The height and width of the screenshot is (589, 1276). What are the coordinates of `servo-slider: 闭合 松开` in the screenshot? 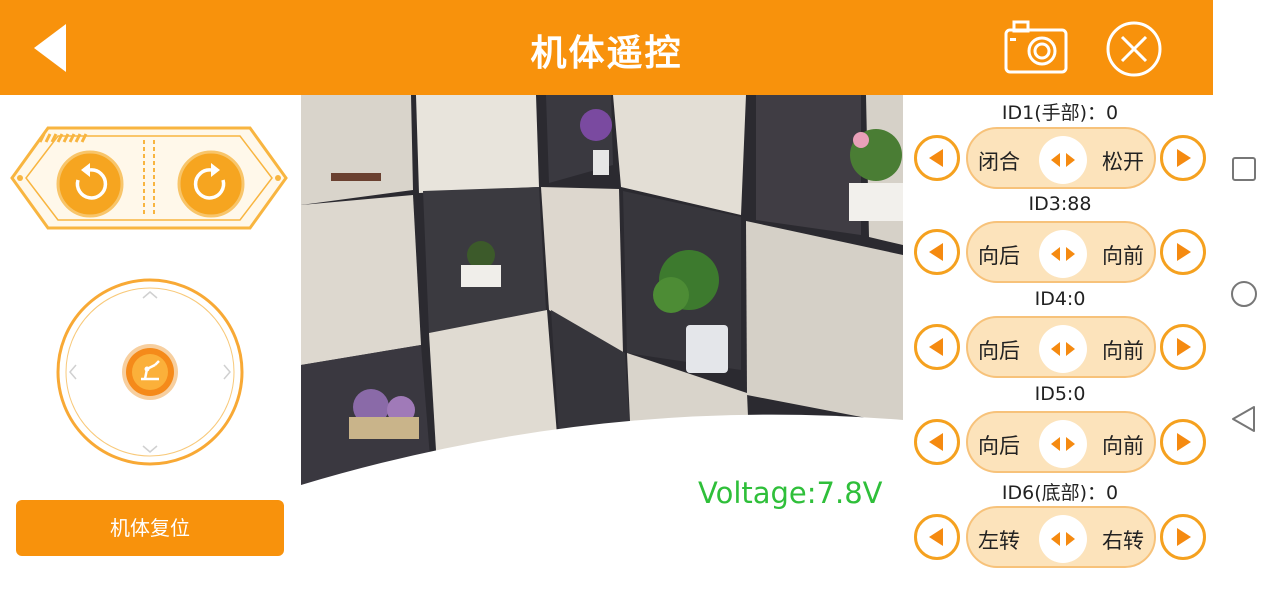 It's located at (1061, 158).